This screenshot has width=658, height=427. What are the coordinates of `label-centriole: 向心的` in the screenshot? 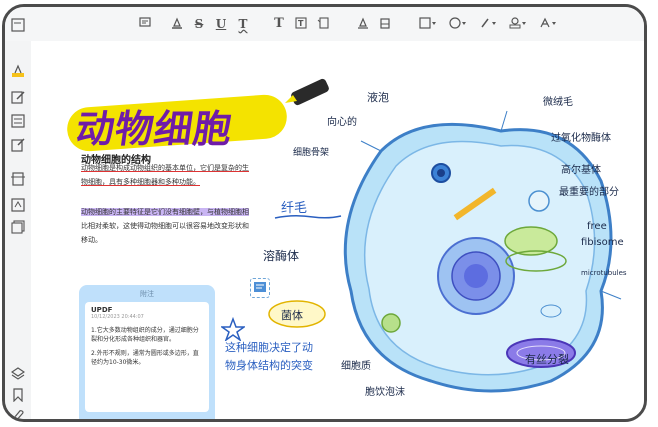 It's located at (342, 122).